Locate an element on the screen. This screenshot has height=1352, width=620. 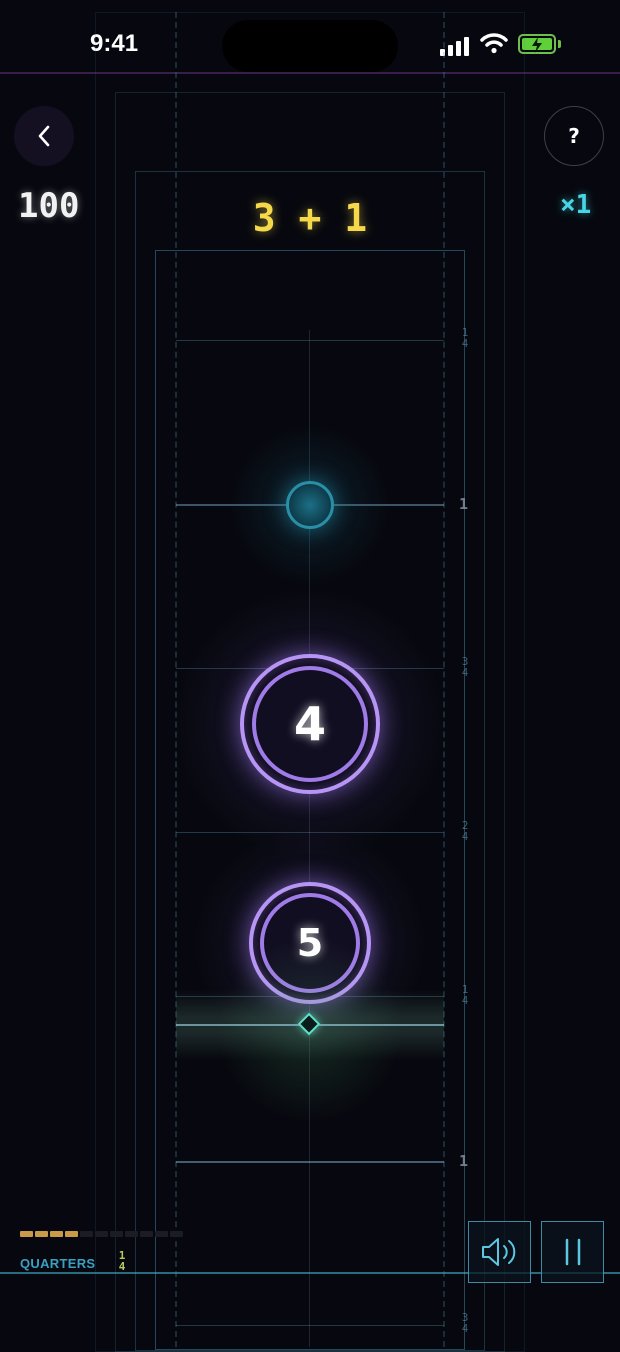
question-icon: ? is located at coordinates (574, 136).